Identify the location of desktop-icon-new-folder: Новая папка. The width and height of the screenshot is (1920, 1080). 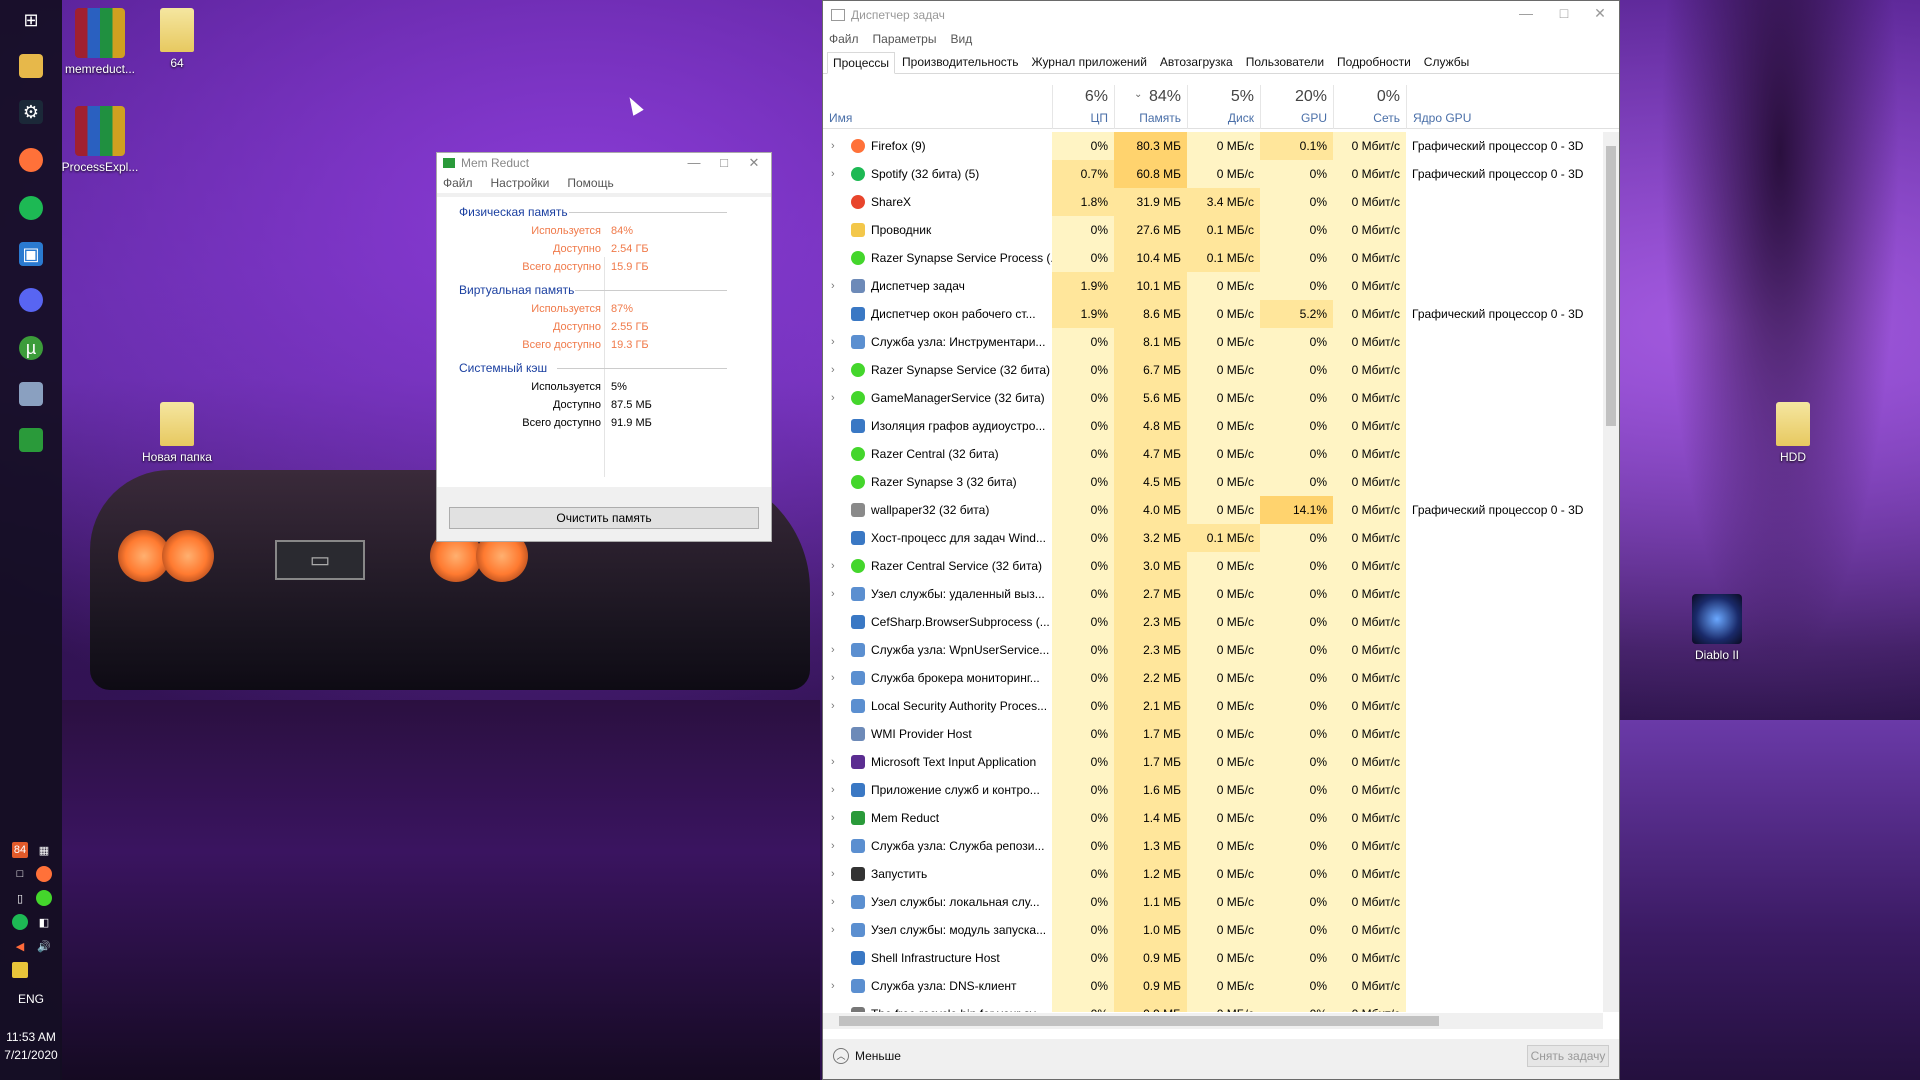
(177, 433).